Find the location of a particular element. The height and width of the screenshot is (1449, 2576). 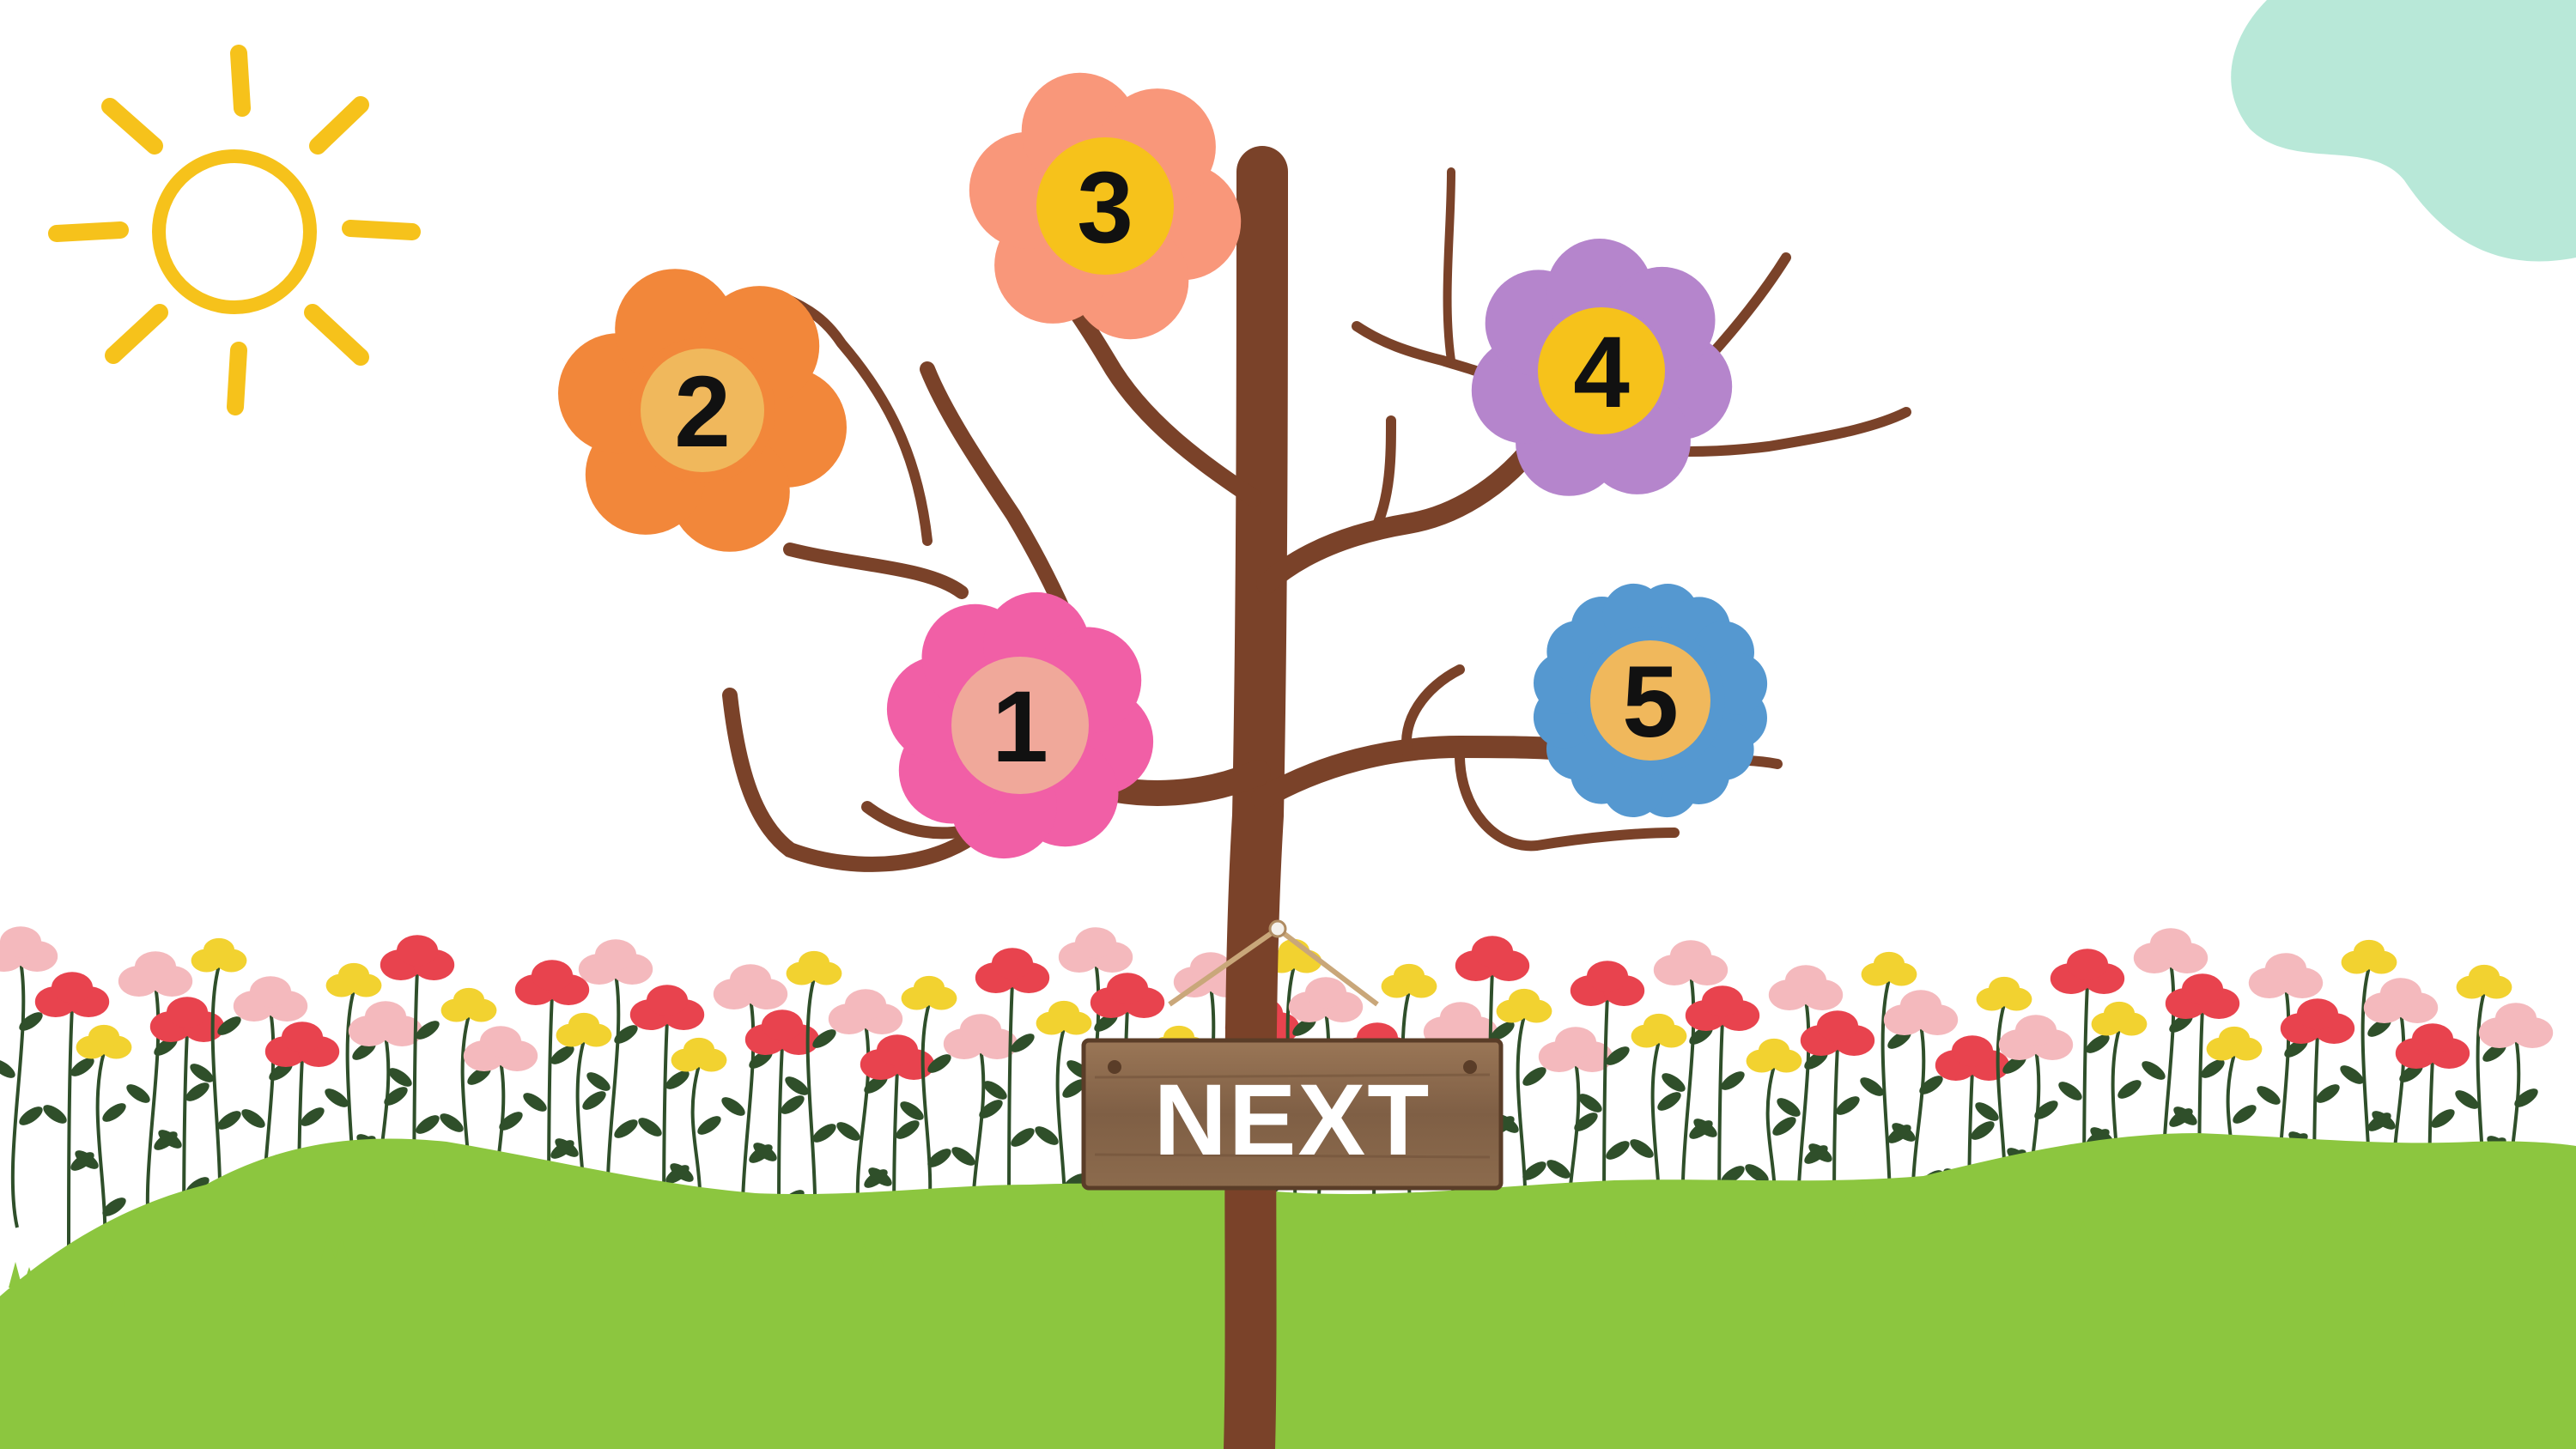

flower-button-3: 3 is located at coordinates (1105, 206).